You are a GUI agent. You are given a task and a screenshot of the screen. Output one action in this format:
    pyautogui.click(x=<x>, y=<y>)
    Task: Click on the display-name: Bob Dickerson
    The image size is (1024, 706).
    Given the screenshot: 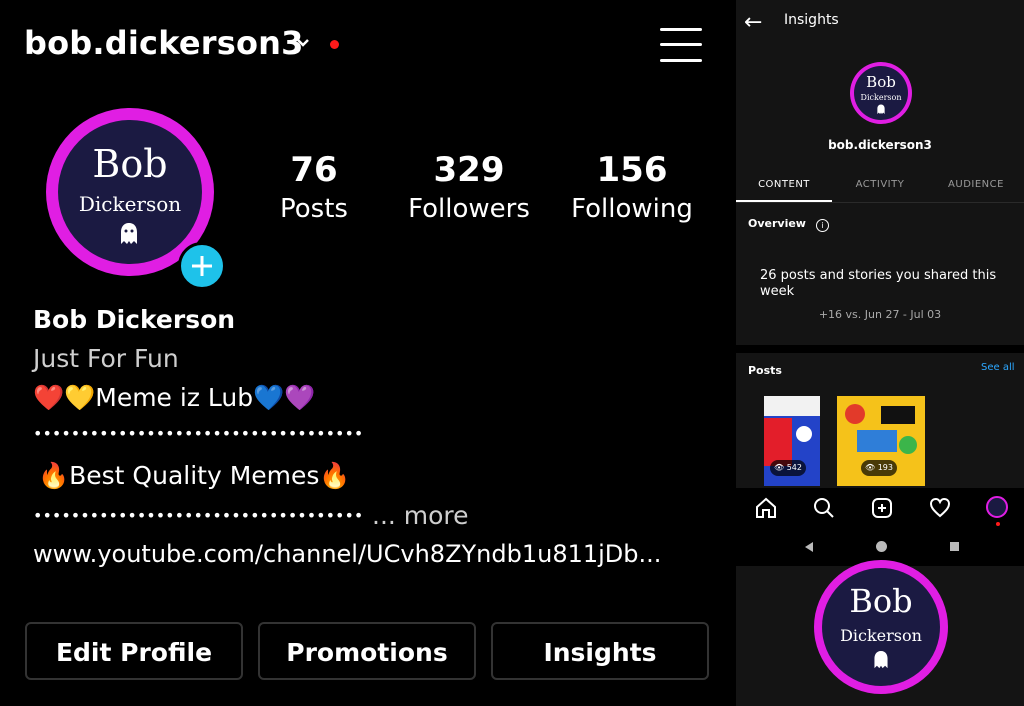 What is the action you would take?
    pyautogui.click(x=134, y=319)
    